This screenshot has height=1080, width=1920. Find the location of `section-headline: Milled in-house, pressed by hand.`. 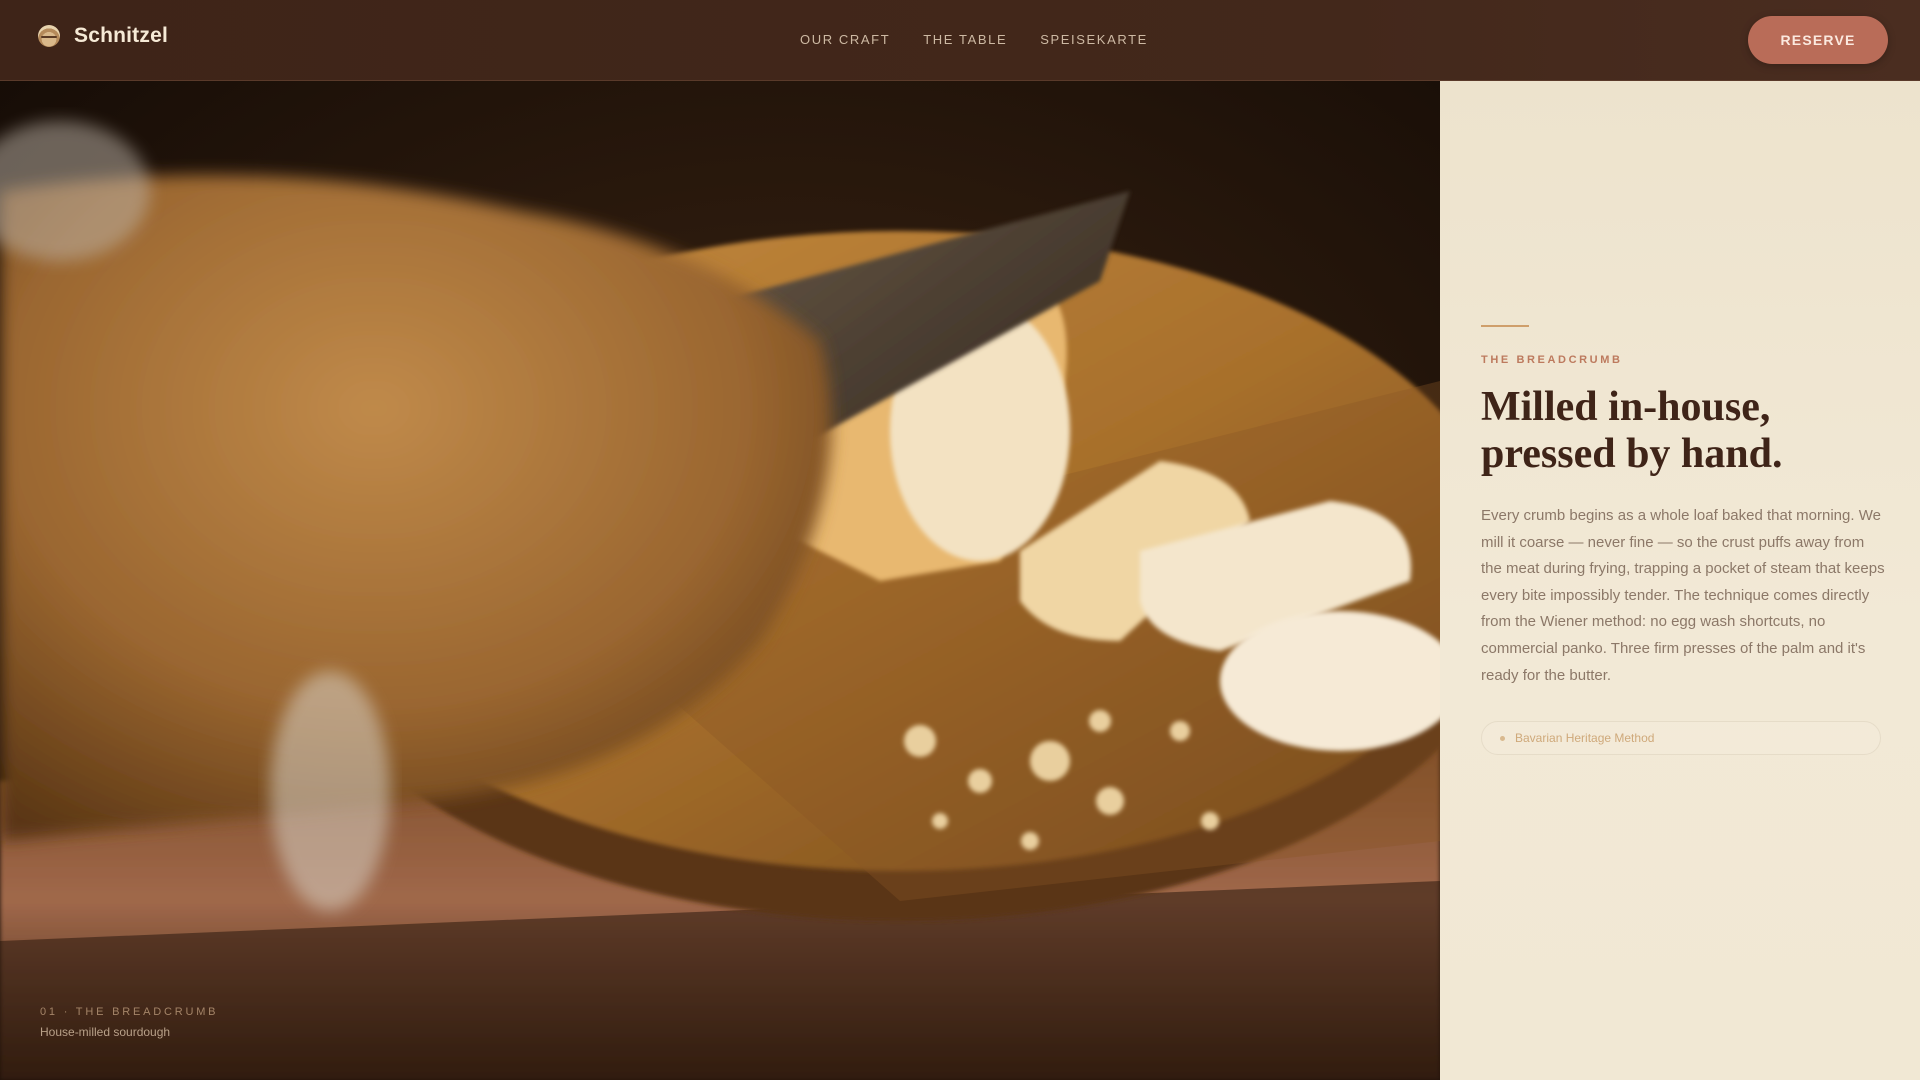

section-headline: Milled in-house, pressed by hand. is located at coordinates (1691, 431).